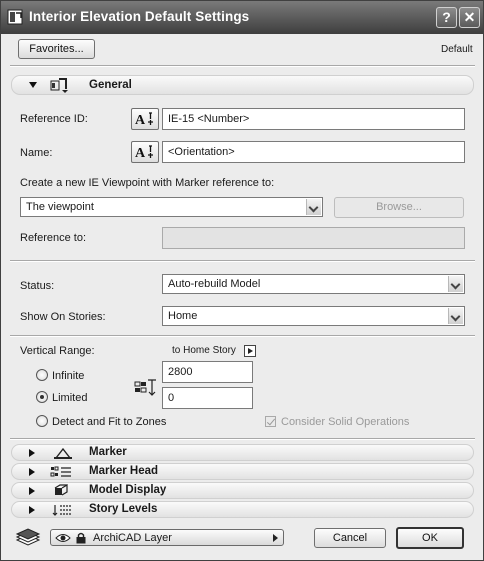 Image resolution: width=484 pixels, height=561 pixels. What do you see at coordinates (270, 421) in the screenshot?
I see `consider-solid-checkbox` at bounding box center [270, 421].